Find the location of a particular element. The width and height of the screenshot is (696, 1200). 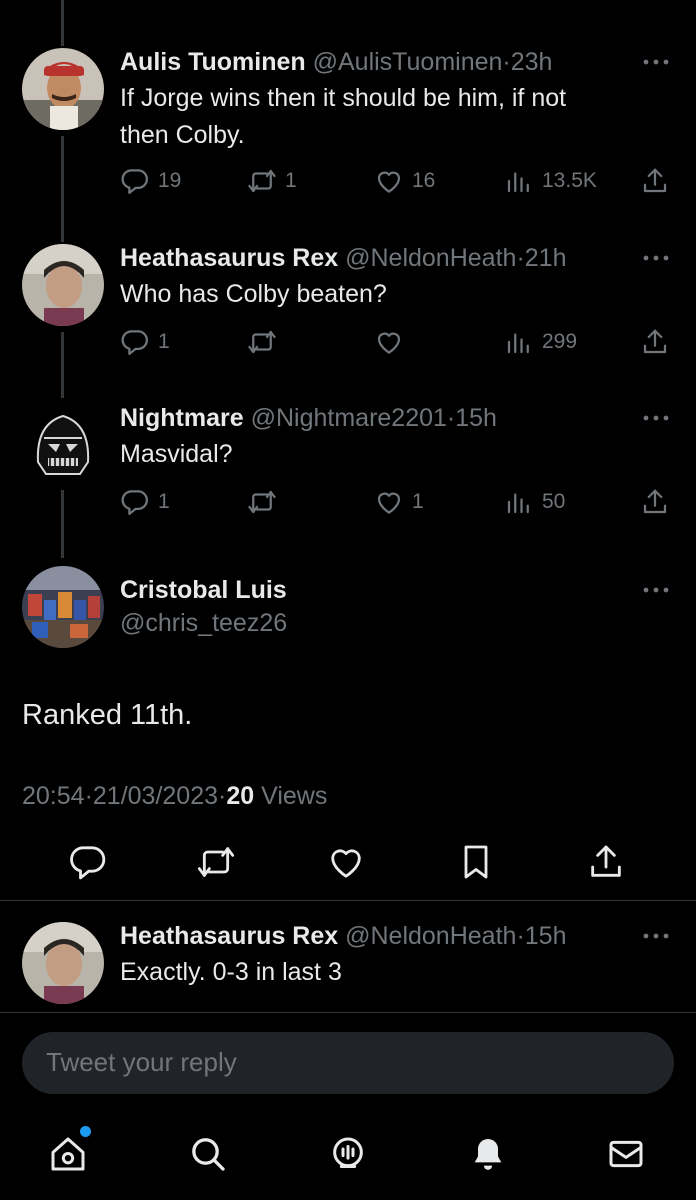

divider is located at coordinates (348, 900).